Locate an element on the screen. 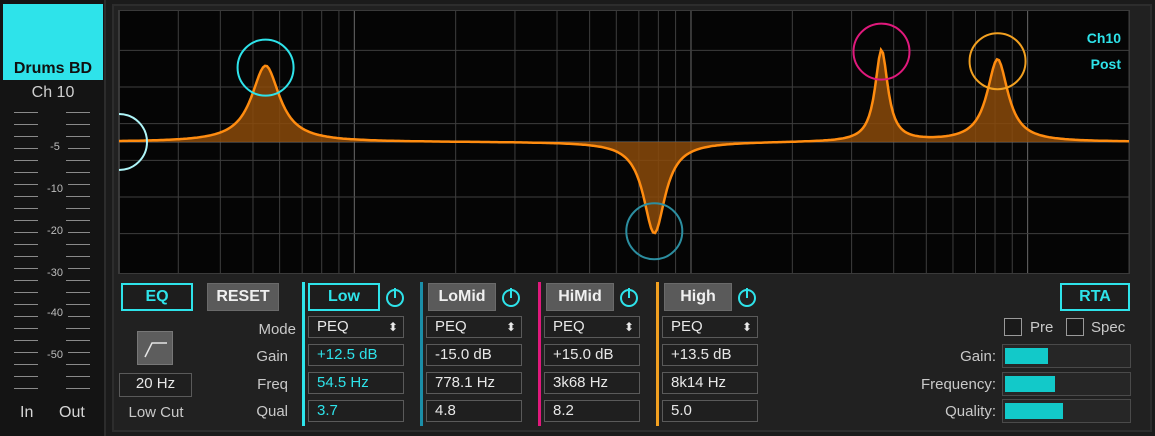  gain-field: +13.5 dB is located at coordinates (710, 355).